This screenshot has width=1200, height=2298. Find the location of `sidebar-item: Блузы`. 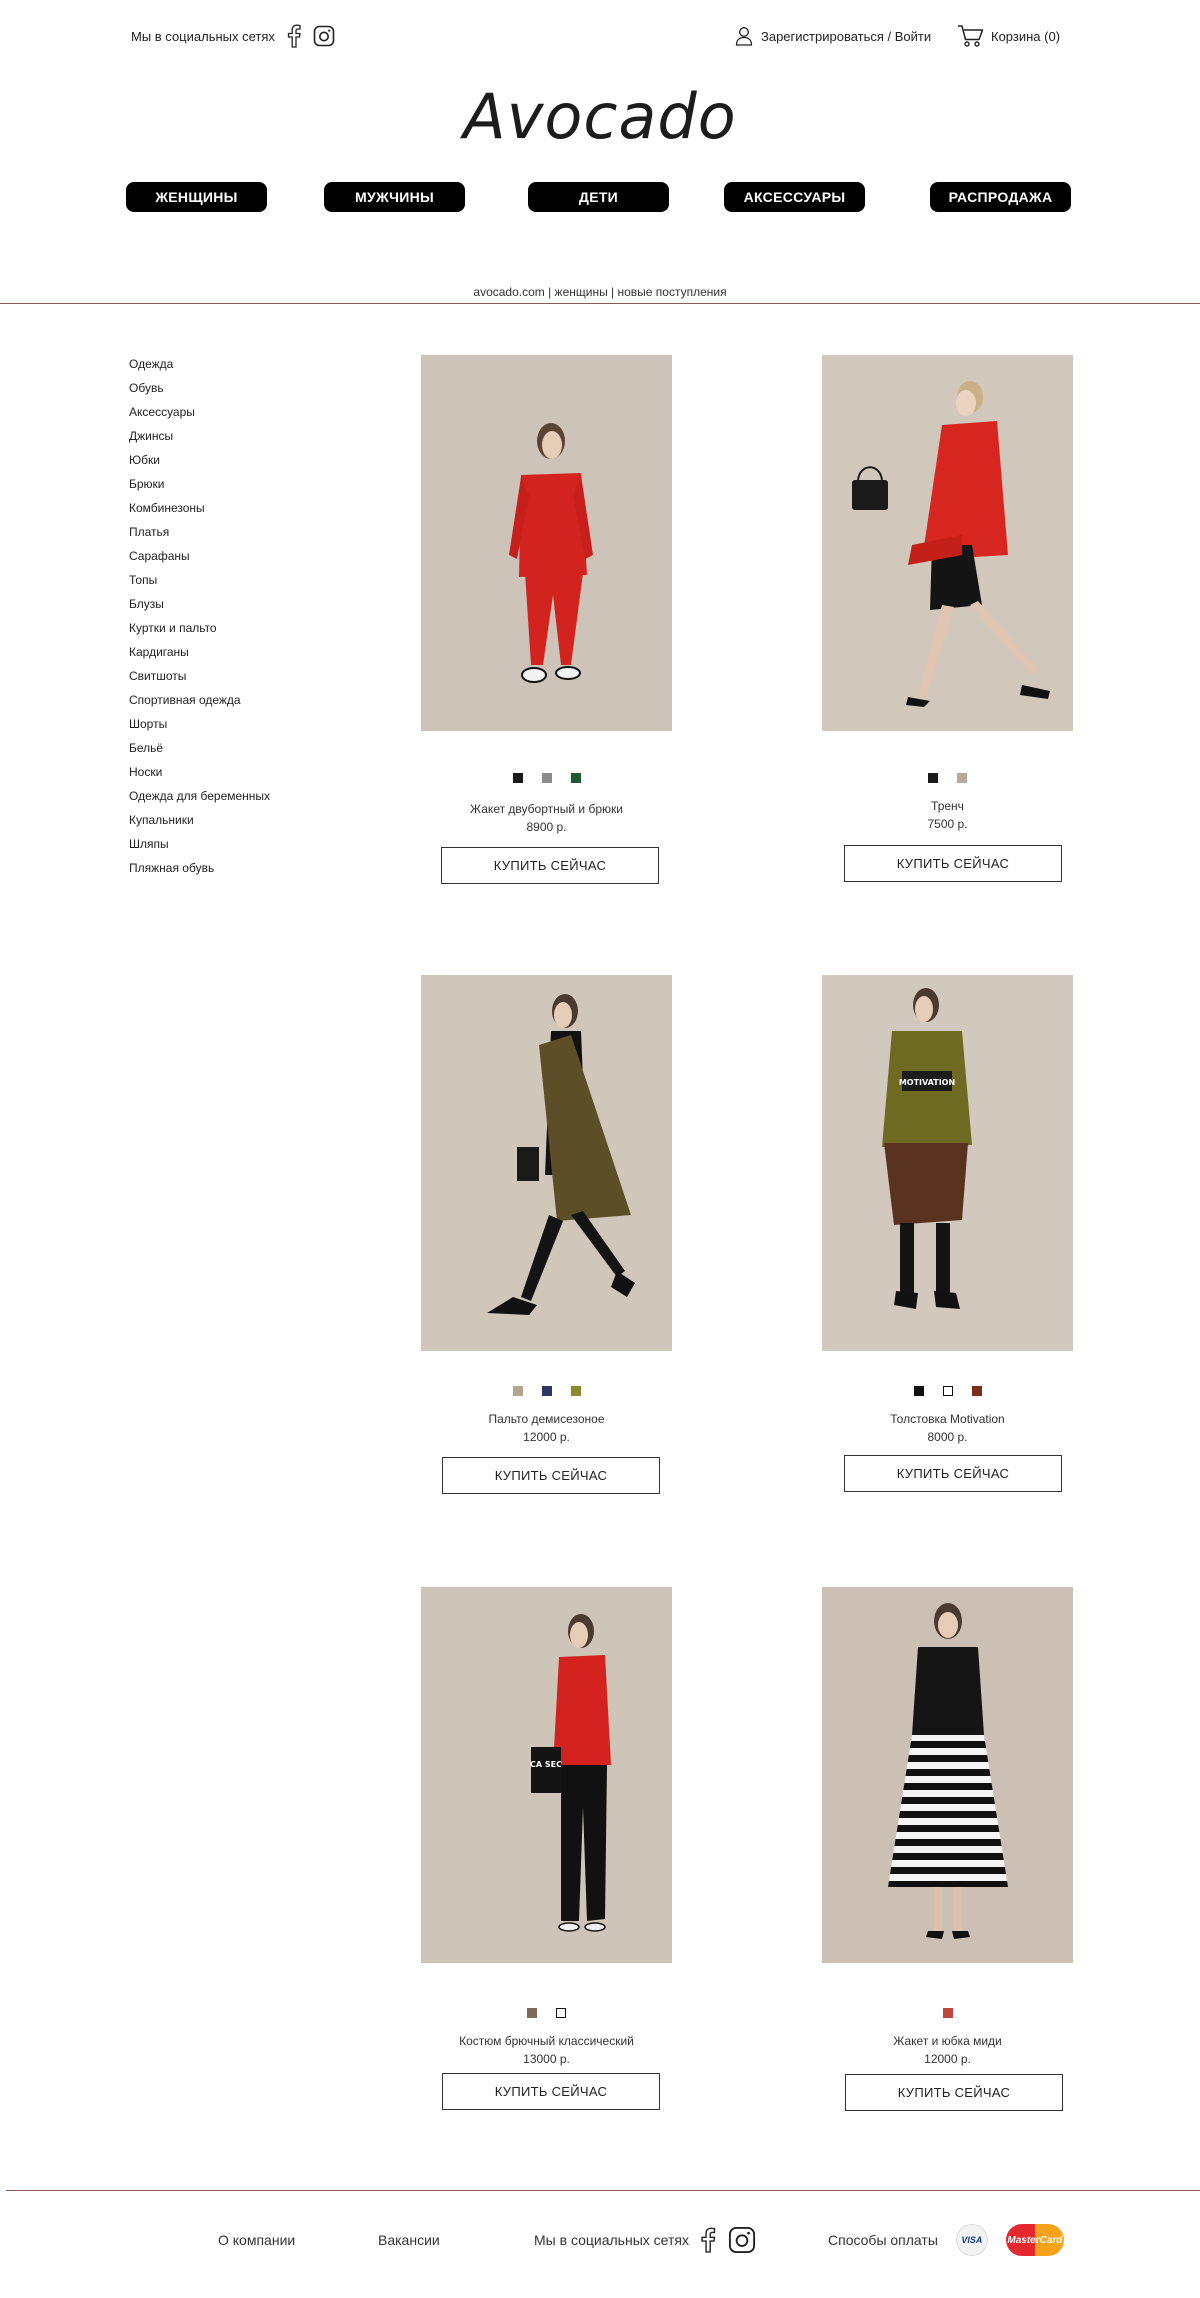

sidebar-item: Блузы is located at coordinates (239, 608).